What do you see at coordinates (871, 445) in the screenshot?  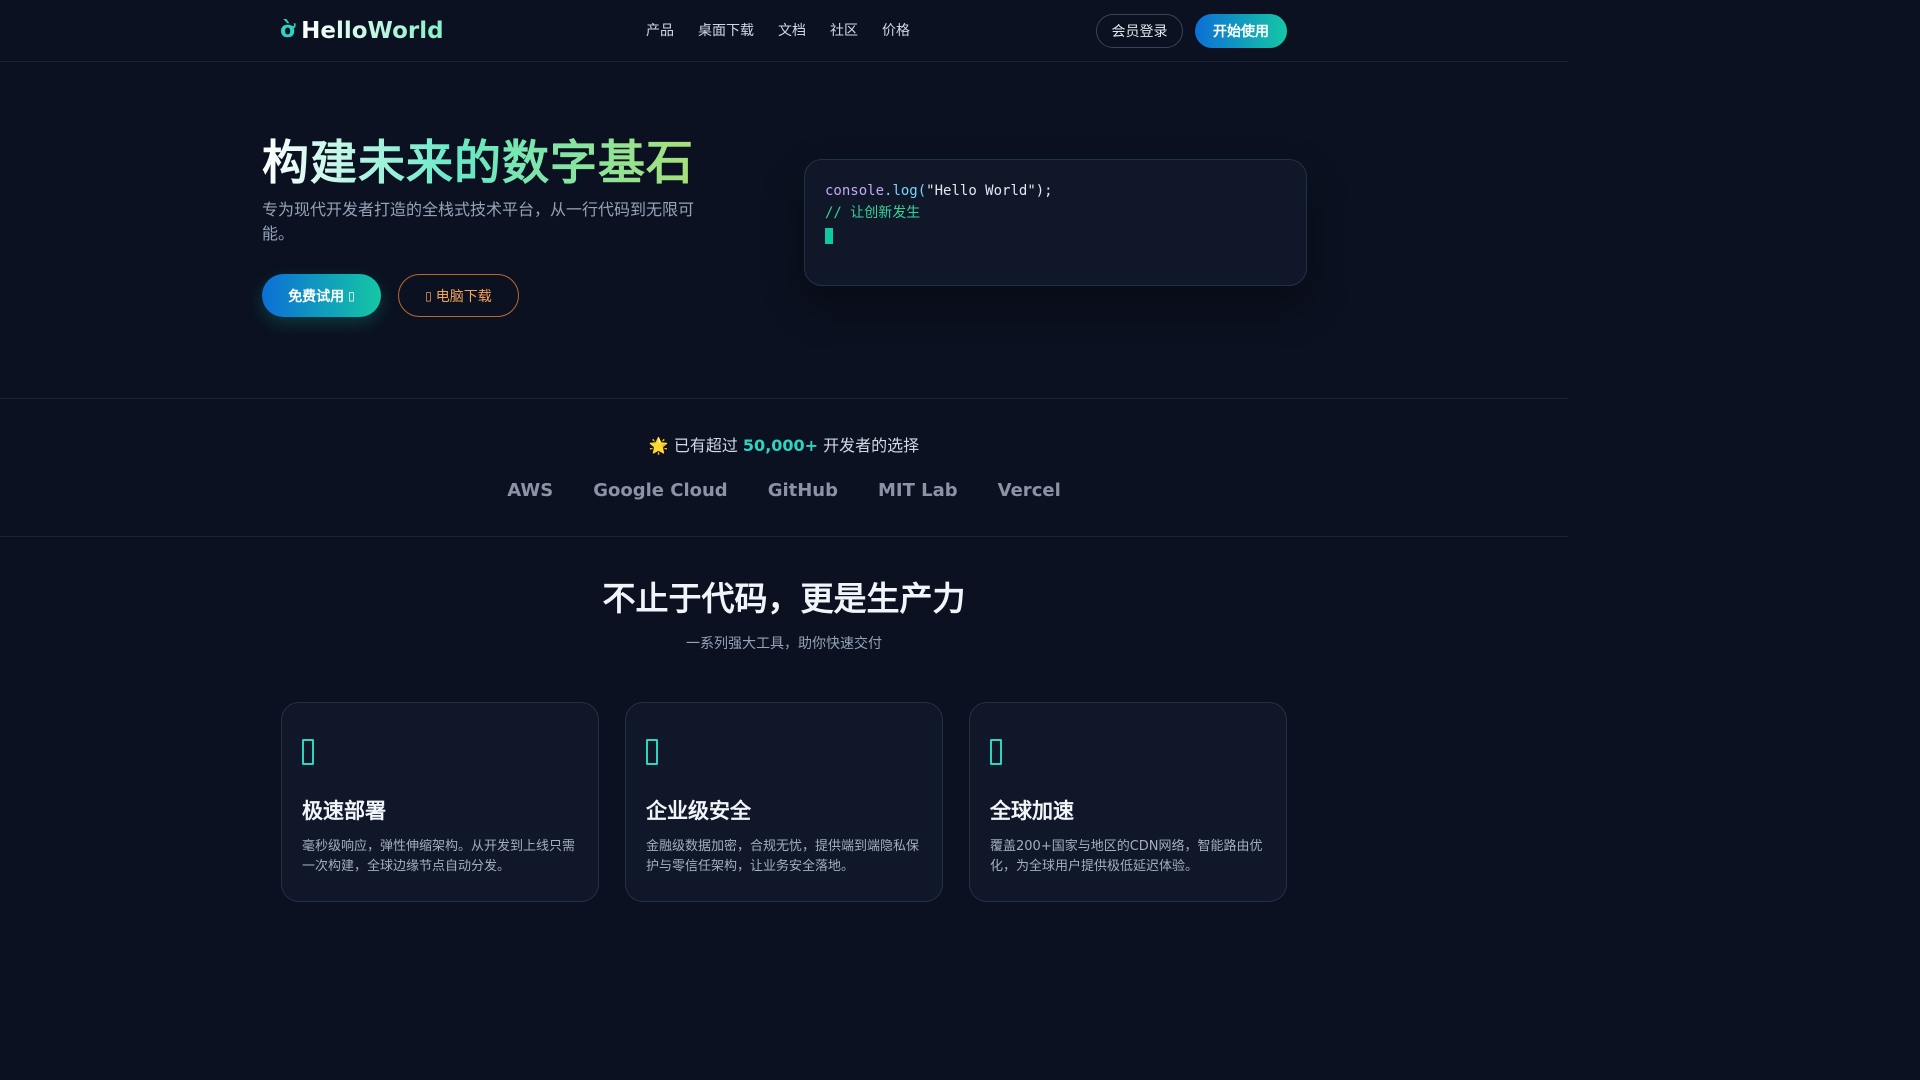 I see `social-suffix: 开发者的选择` at bounding box center [871, 445].